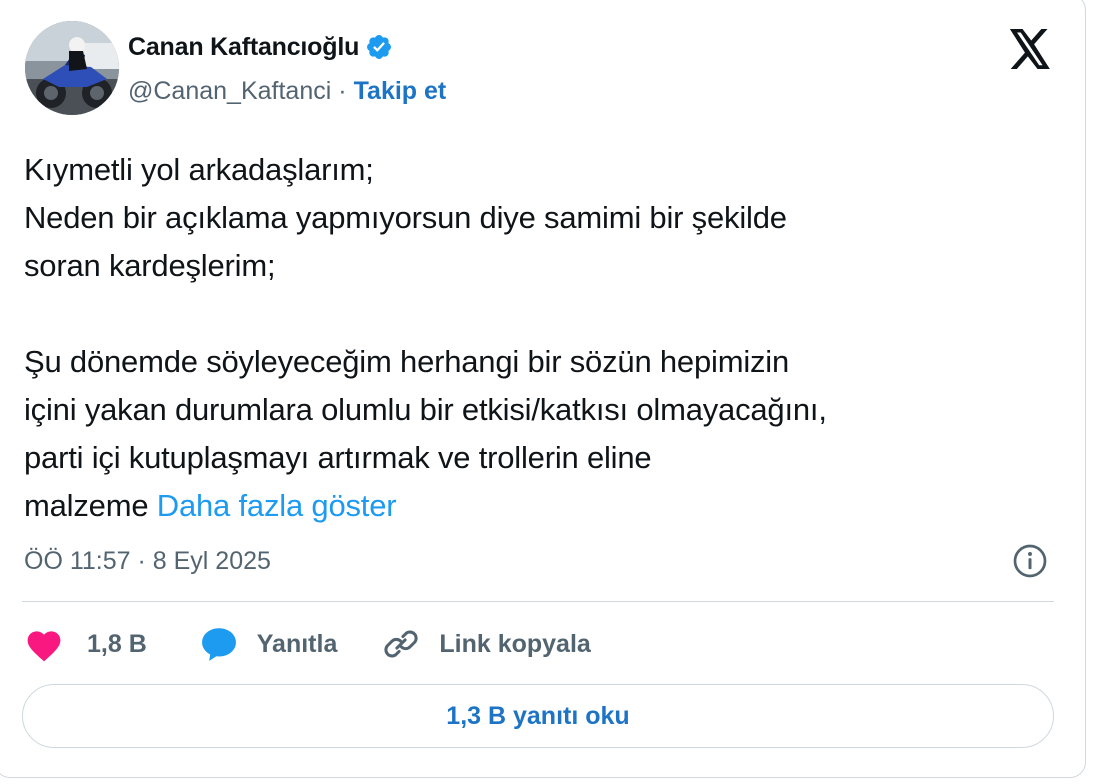  What do you see at coordinates (515, 643) in the screenshot?
I see `copy-link-label: Link kopyala` at bounding box center [515, 643].